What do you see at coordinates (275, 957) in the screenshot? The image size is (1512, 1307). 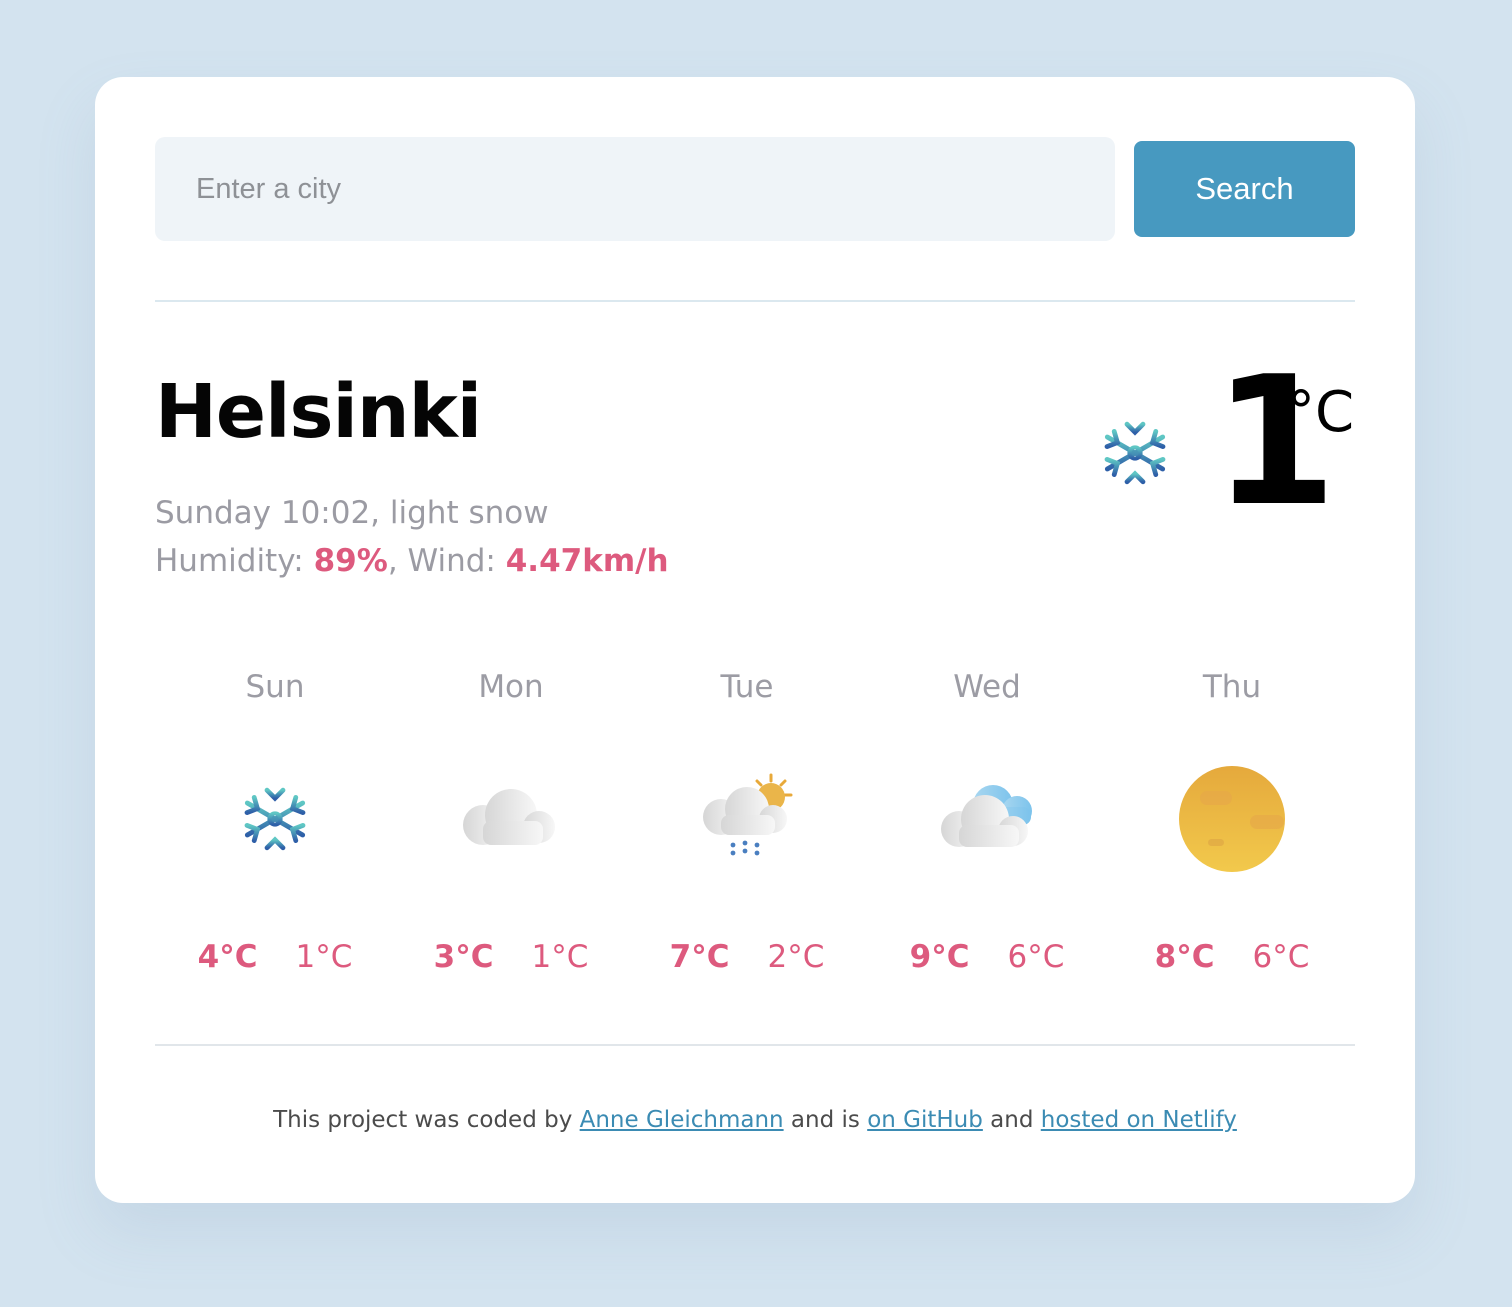 I see `forecast-temps: 4°C 1°C` at bounding box center [275, 957].